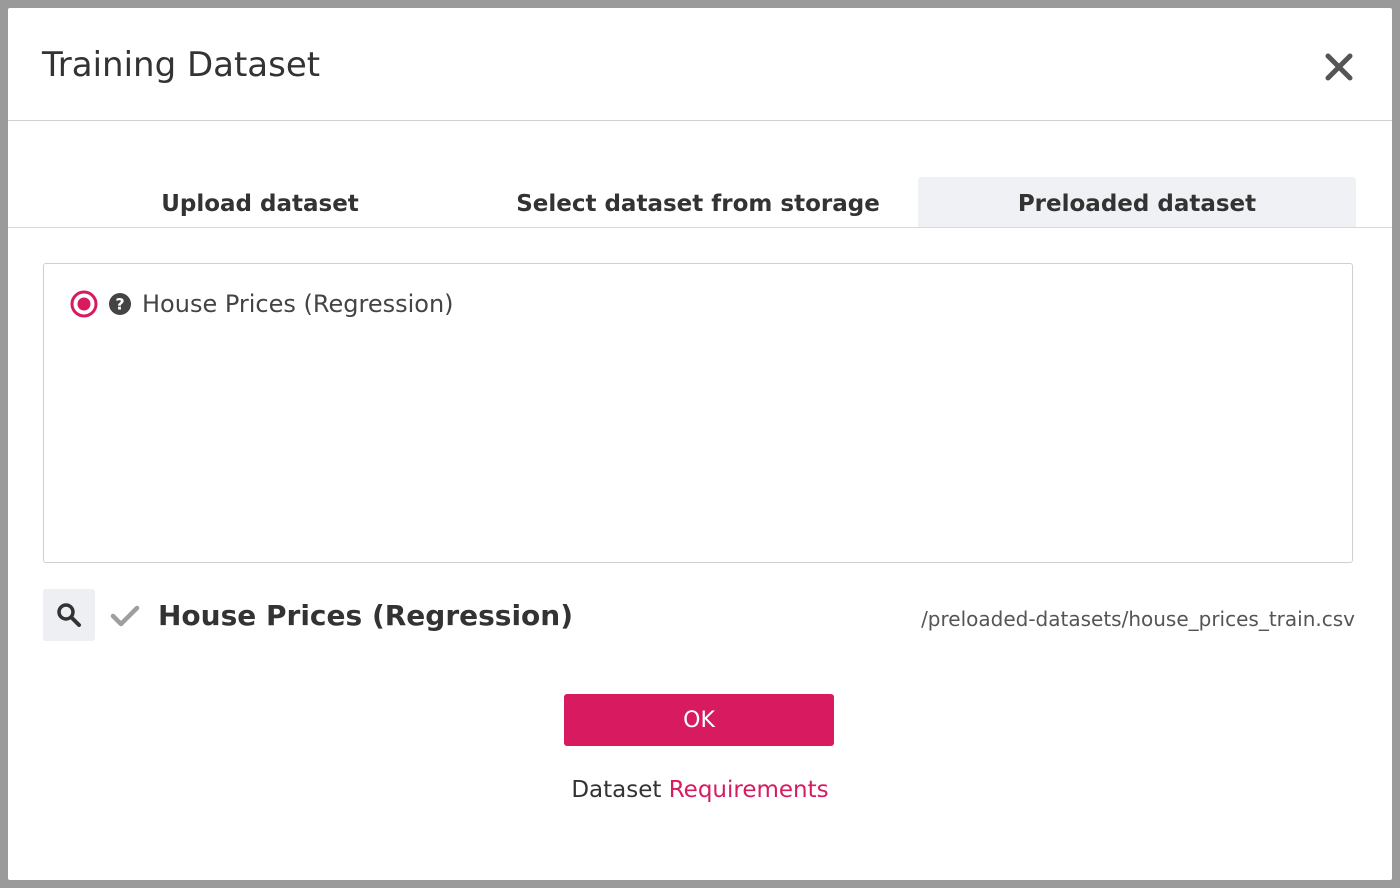 The height and width of the screenshot is (888, 1400). I want to click on dataset-requirements: Dataset Requirements, so click(700, 790).